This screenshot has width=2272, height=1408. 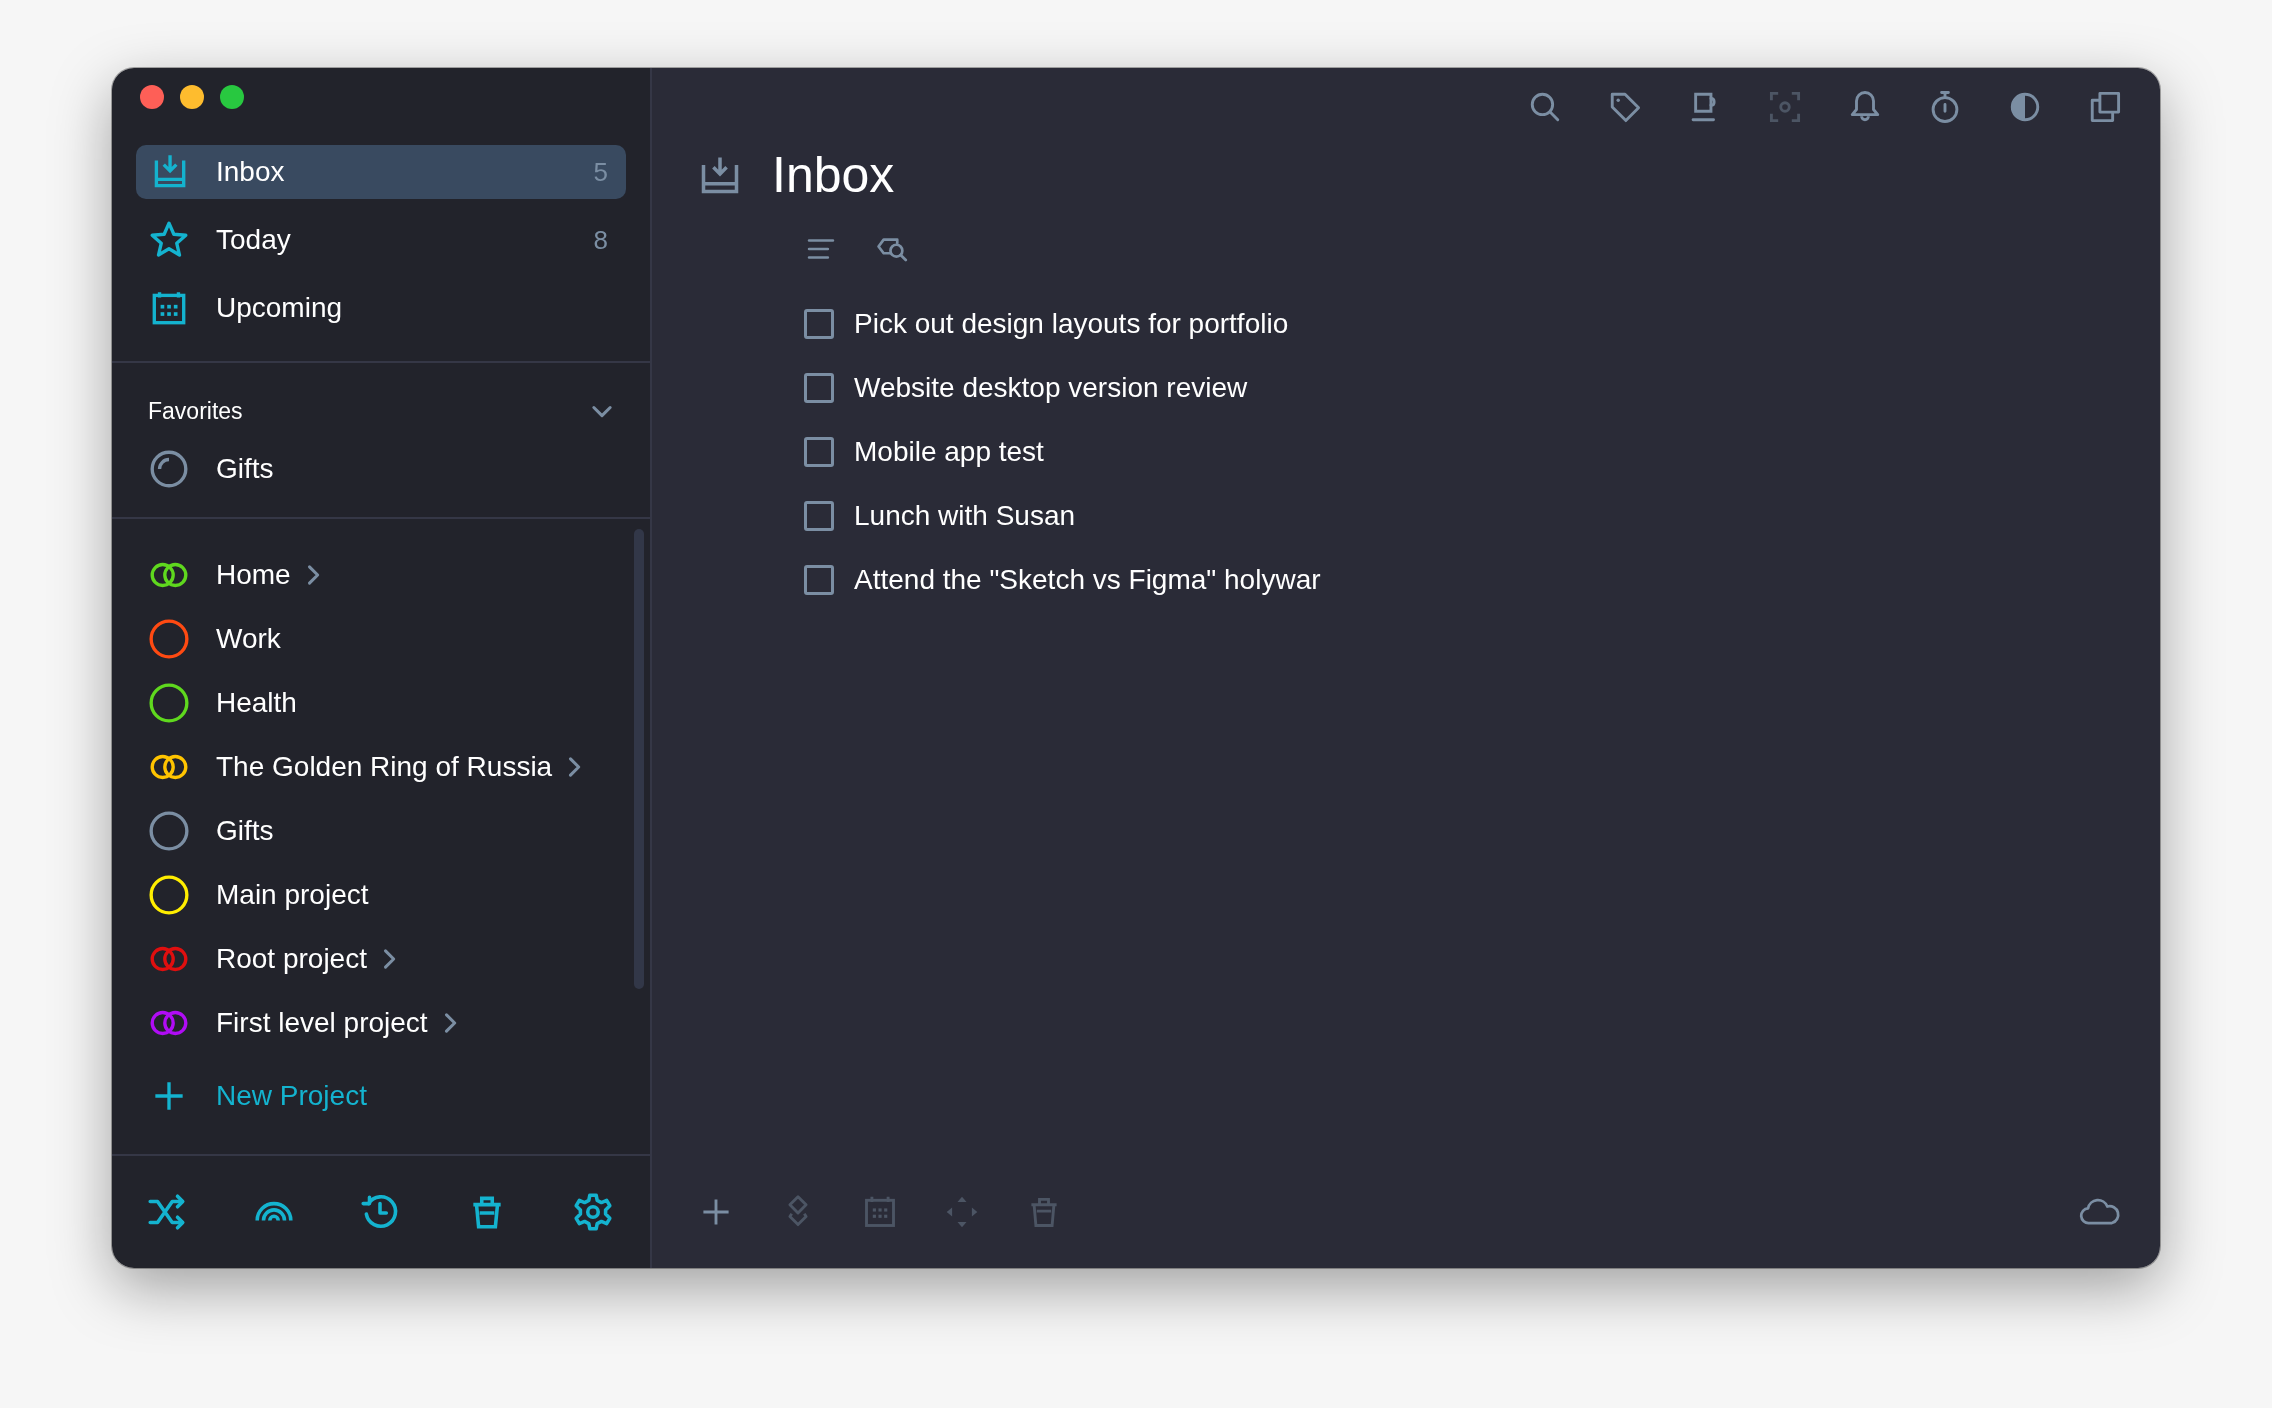 I want to click on section-header: Favorites, so click(x=195, y=411).